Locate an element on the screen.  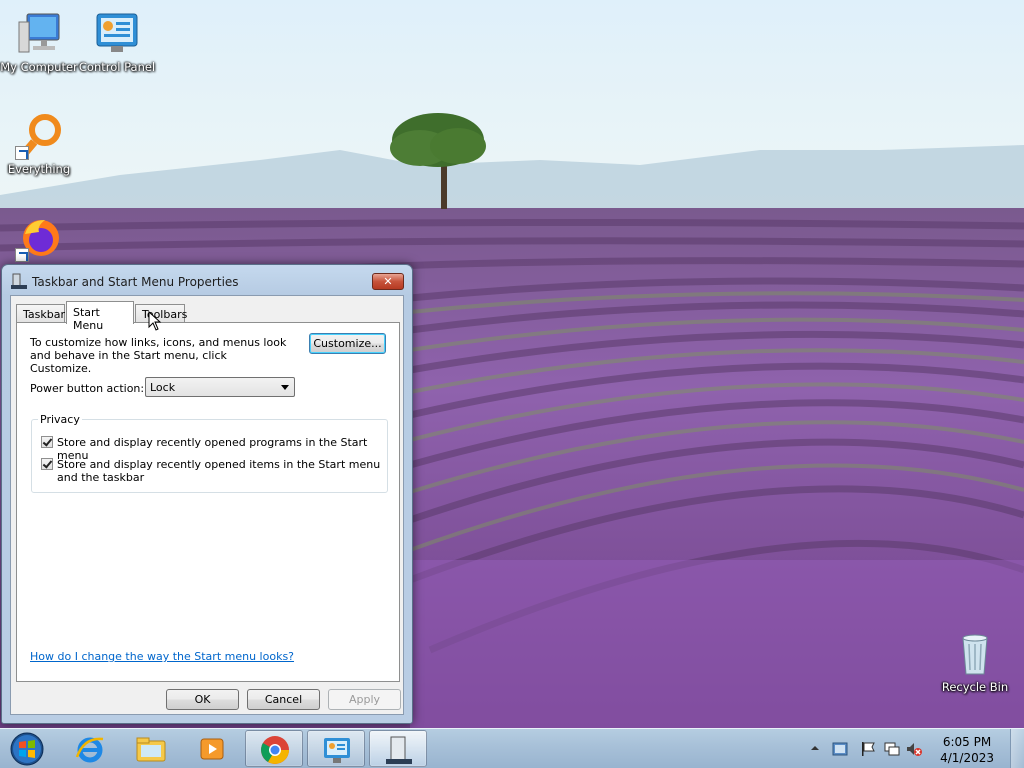
cancel-button: Cancel is located at coordinates (283, 699).